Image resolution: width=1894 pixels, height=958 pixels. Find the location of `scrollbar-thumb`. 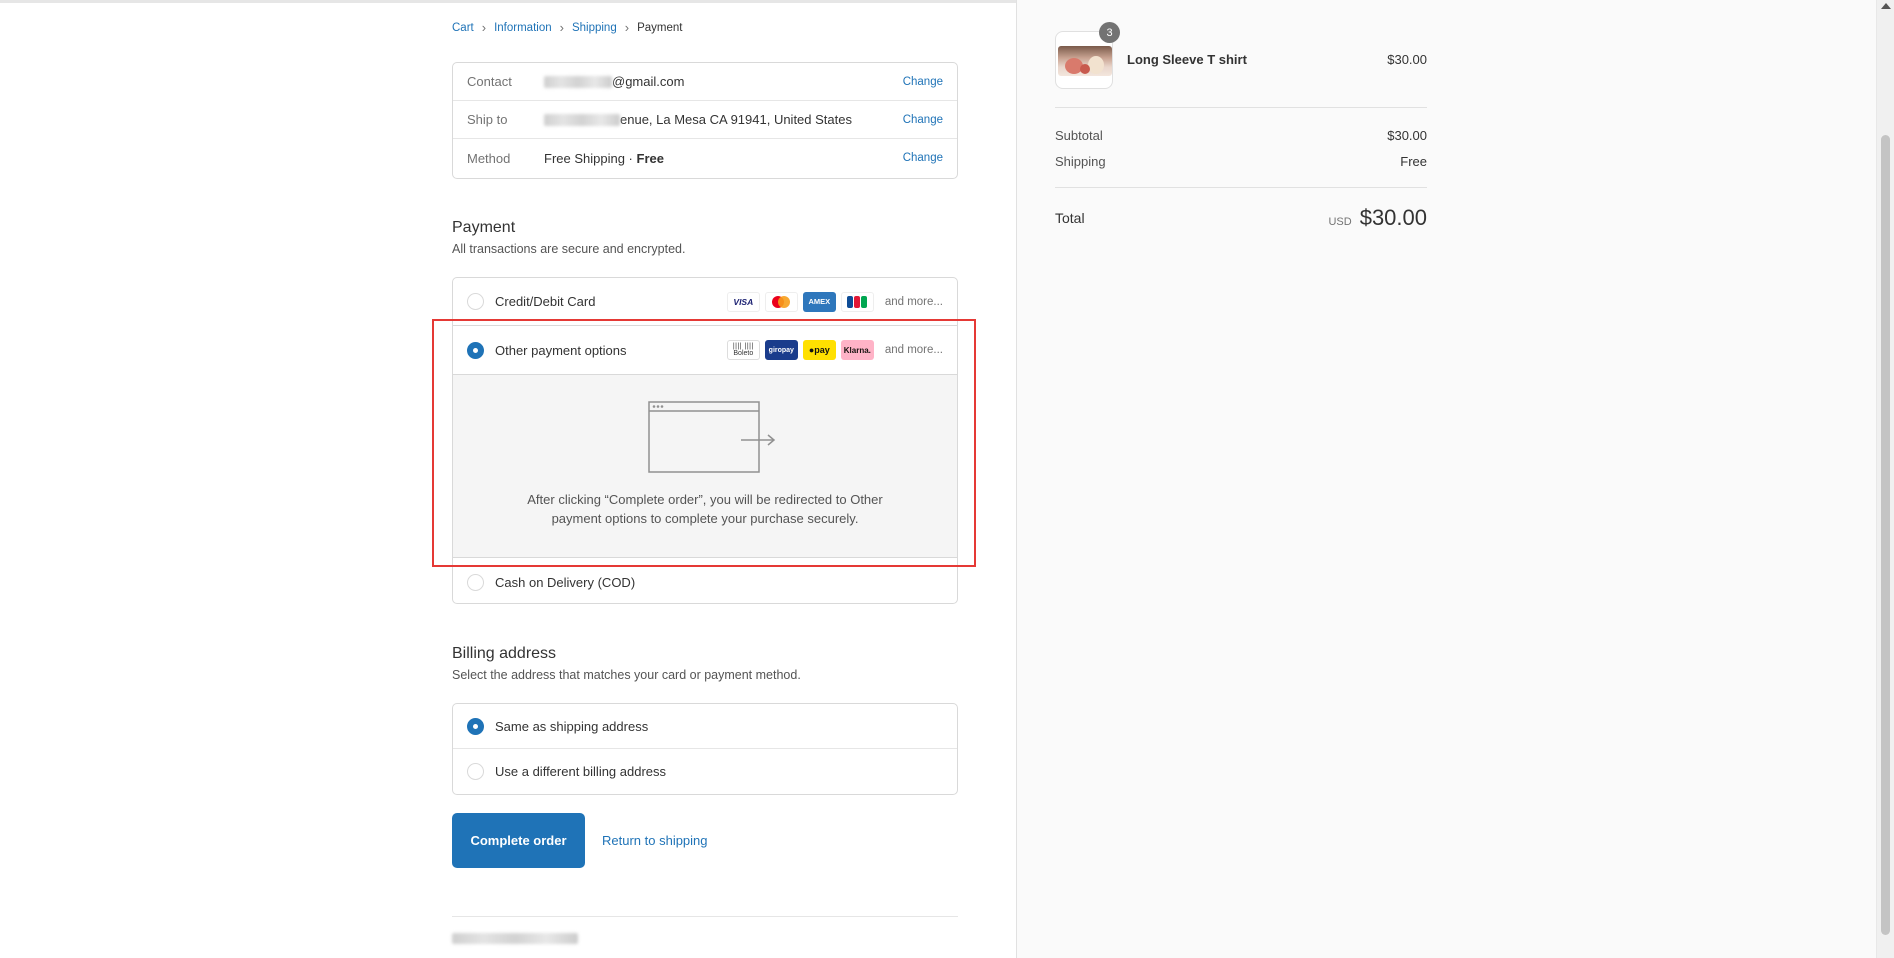

scrollbar-thumb is located at coordinates (1885, 535).